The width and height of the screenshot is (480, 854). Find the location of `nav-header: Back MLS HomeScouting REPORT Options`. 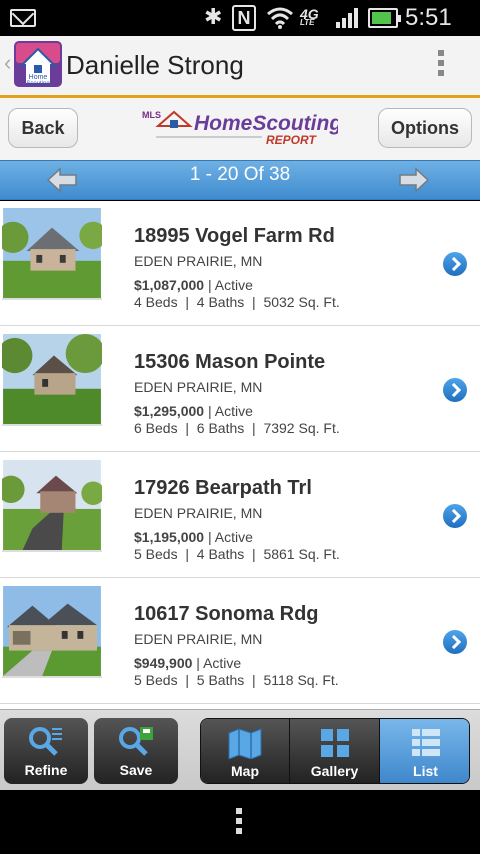

nav-header: Back MLS HomeScouting REPORT Options is located at coordinates (240, 129).